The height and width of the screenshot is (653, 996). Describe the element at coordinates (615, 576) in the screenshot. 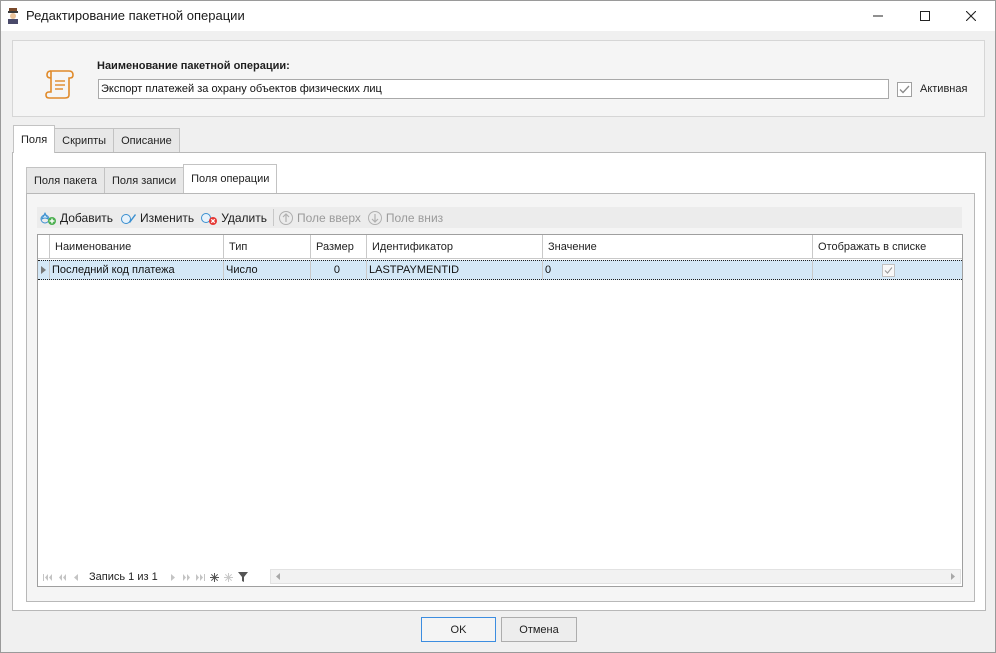

I see `horizontal-scrollbar` at that location.